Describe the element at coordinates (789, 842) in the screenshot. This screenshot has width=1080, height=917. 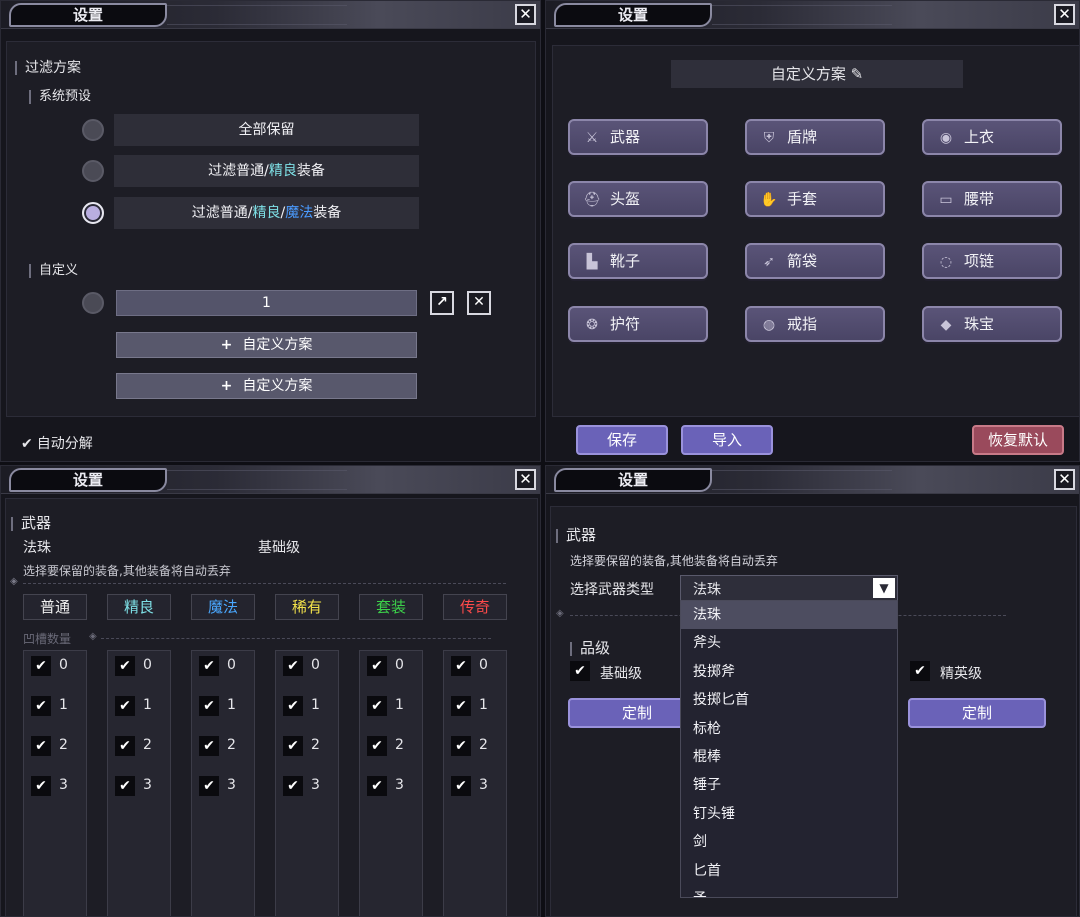
I see `dropdown-option: 剑` at that location.